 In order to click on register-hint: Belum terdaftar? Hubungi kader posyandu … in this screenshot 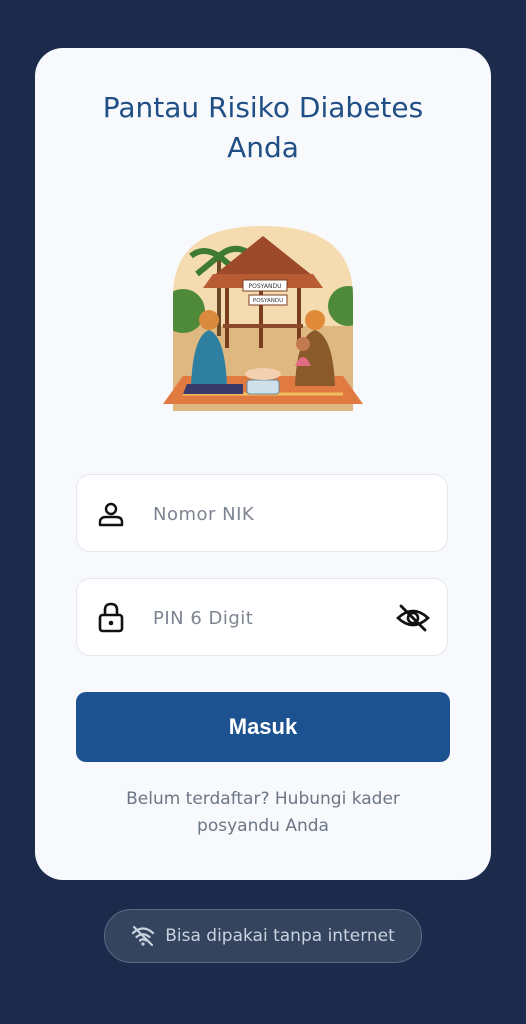, I will do `click(263, 812)`.